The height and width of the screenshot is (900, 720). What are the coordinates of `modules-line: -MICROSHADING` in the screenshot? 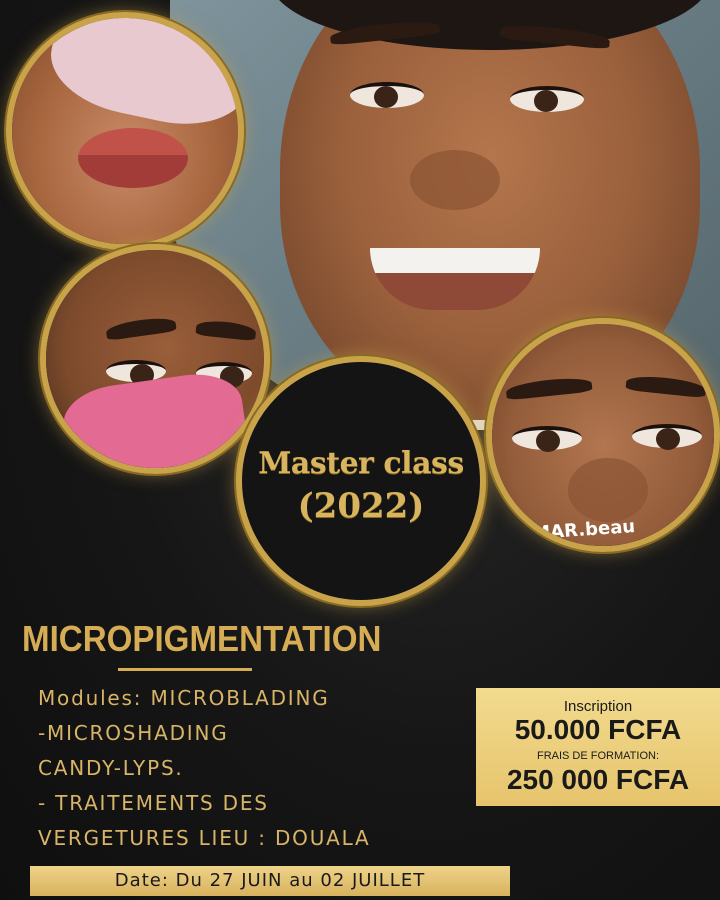 It's located at (133, 733).